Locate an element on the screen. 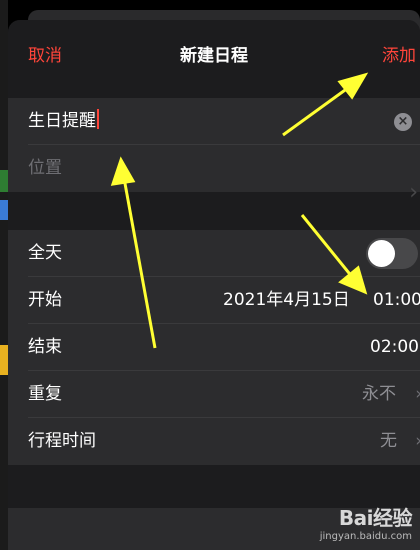 The image size is (420, 550). text-cursor is located at coordinates (98, 119).